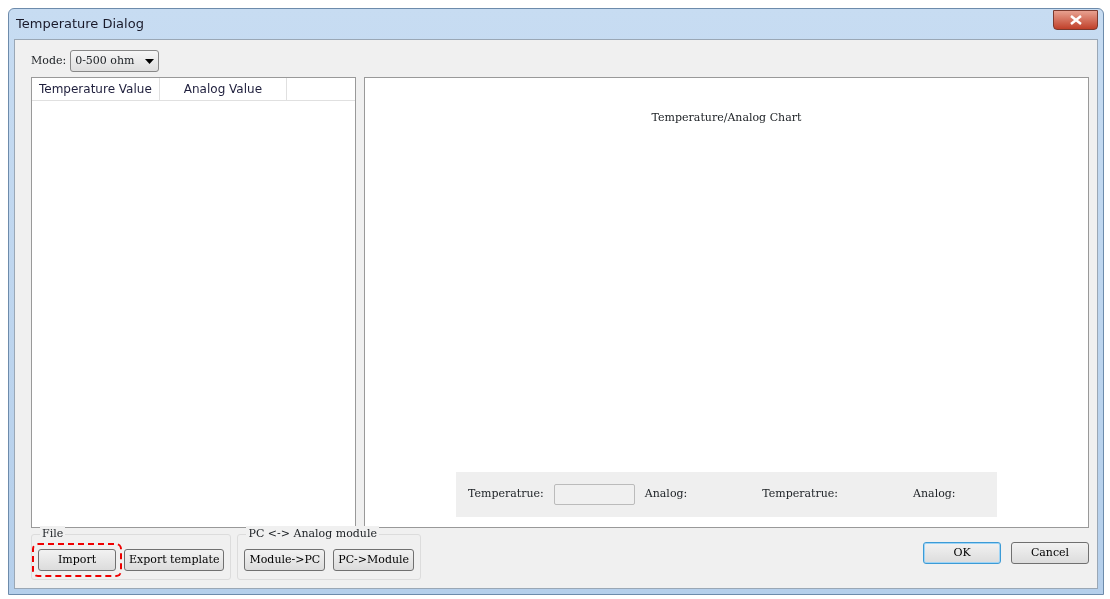 This screenshot has width=1110, height=599. Describe the element at coordinates (285, 560) in the screenshot. I see `action-button: Module->PC` at that location.